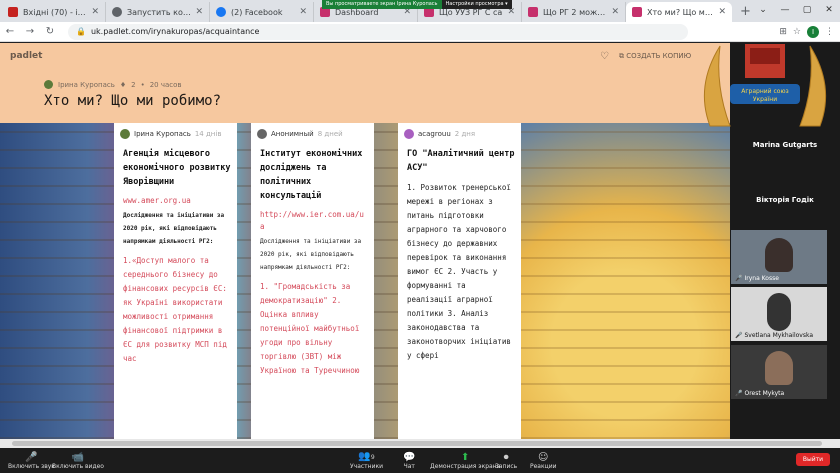  Describe the element at coordinates (409, 457) in the screenshot. I see `chat-icon: 💬` at that location.